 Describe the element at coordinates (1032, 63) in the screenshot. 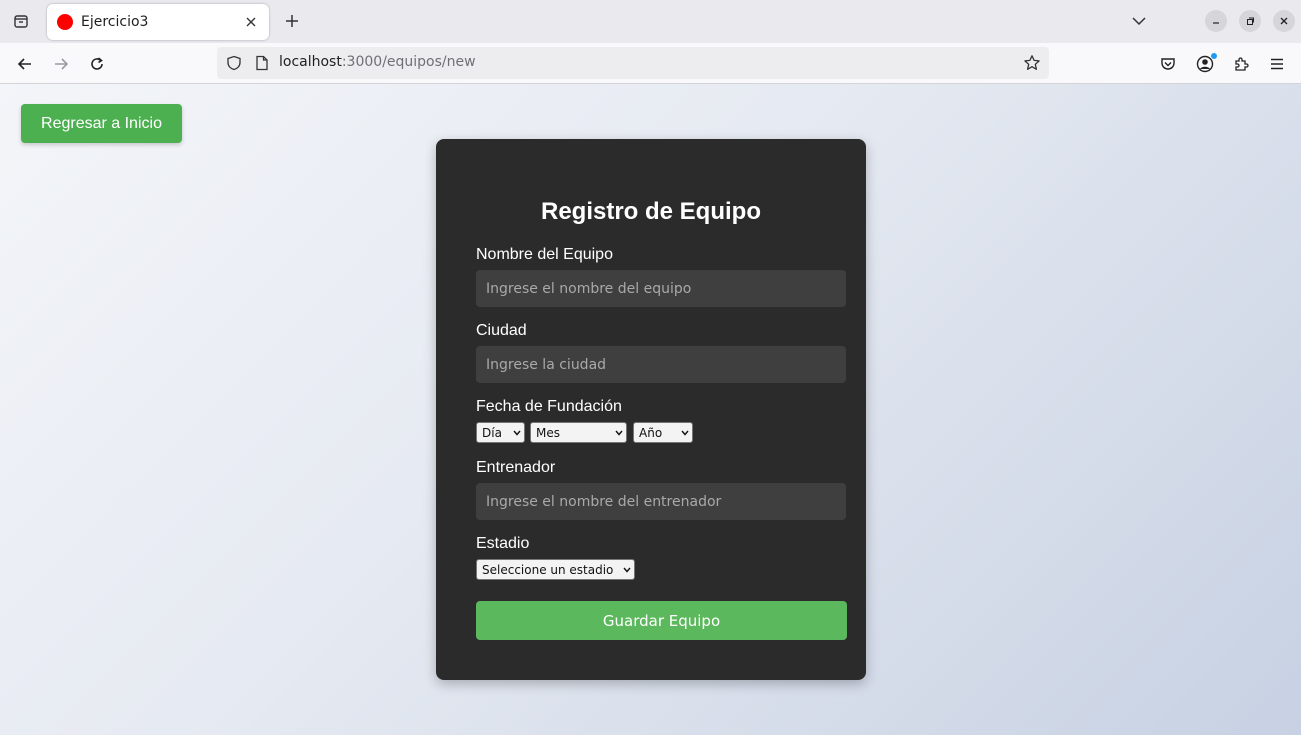

I see `star-icon` at that location.